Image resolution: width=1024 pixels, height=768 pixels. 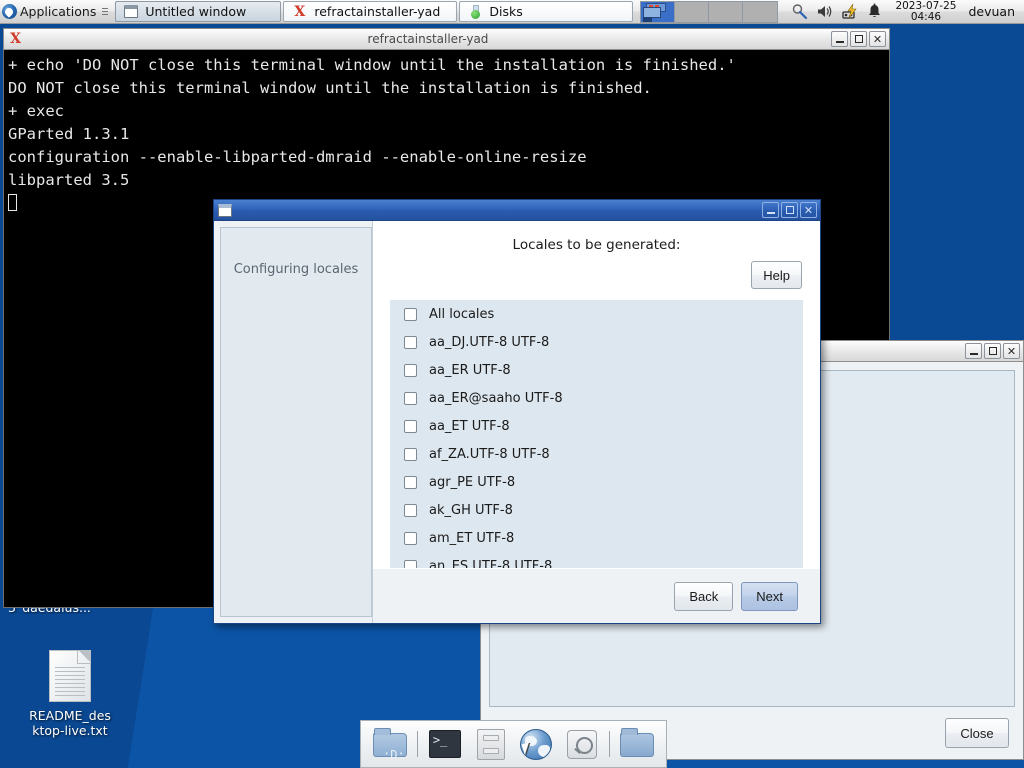 I want to click on next-button: Next, so click(x=769, y=596).